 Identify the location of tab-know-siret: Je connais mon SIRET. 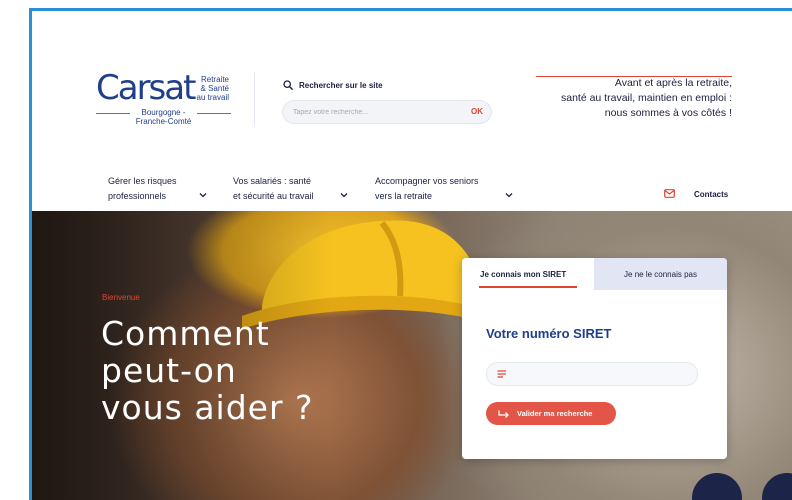
(528, 274).